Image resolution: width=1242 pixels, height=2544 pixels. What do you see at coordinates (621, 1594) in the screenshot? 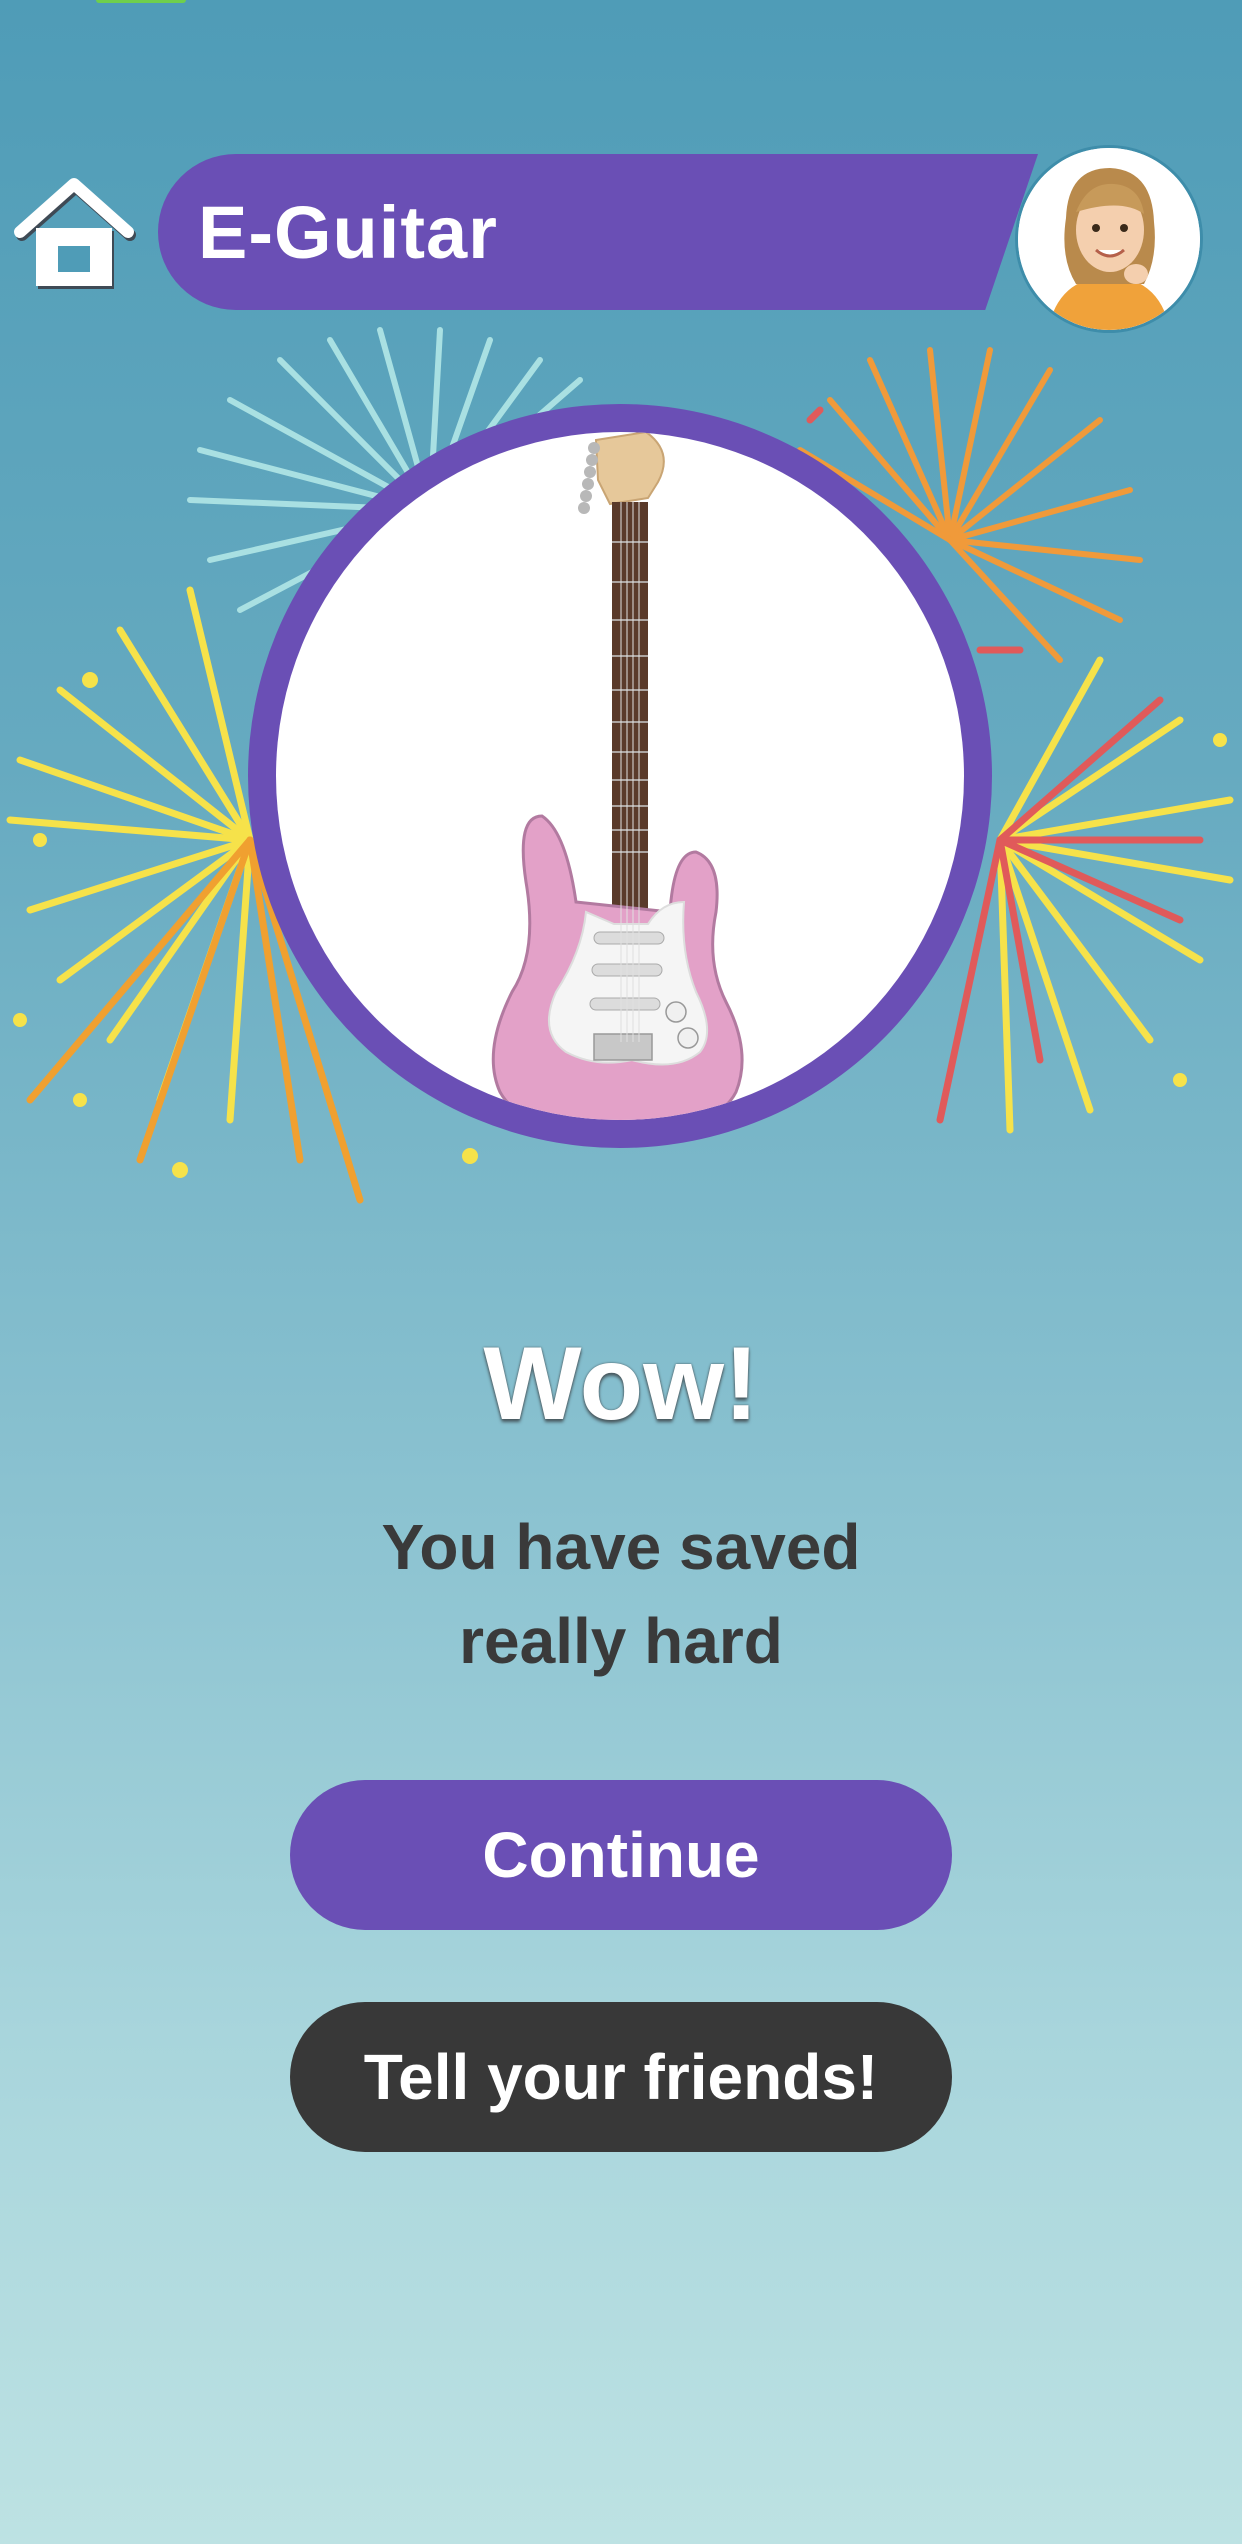
I see `subtitle: You have saved really hard` at bounding box center [621, 1594].